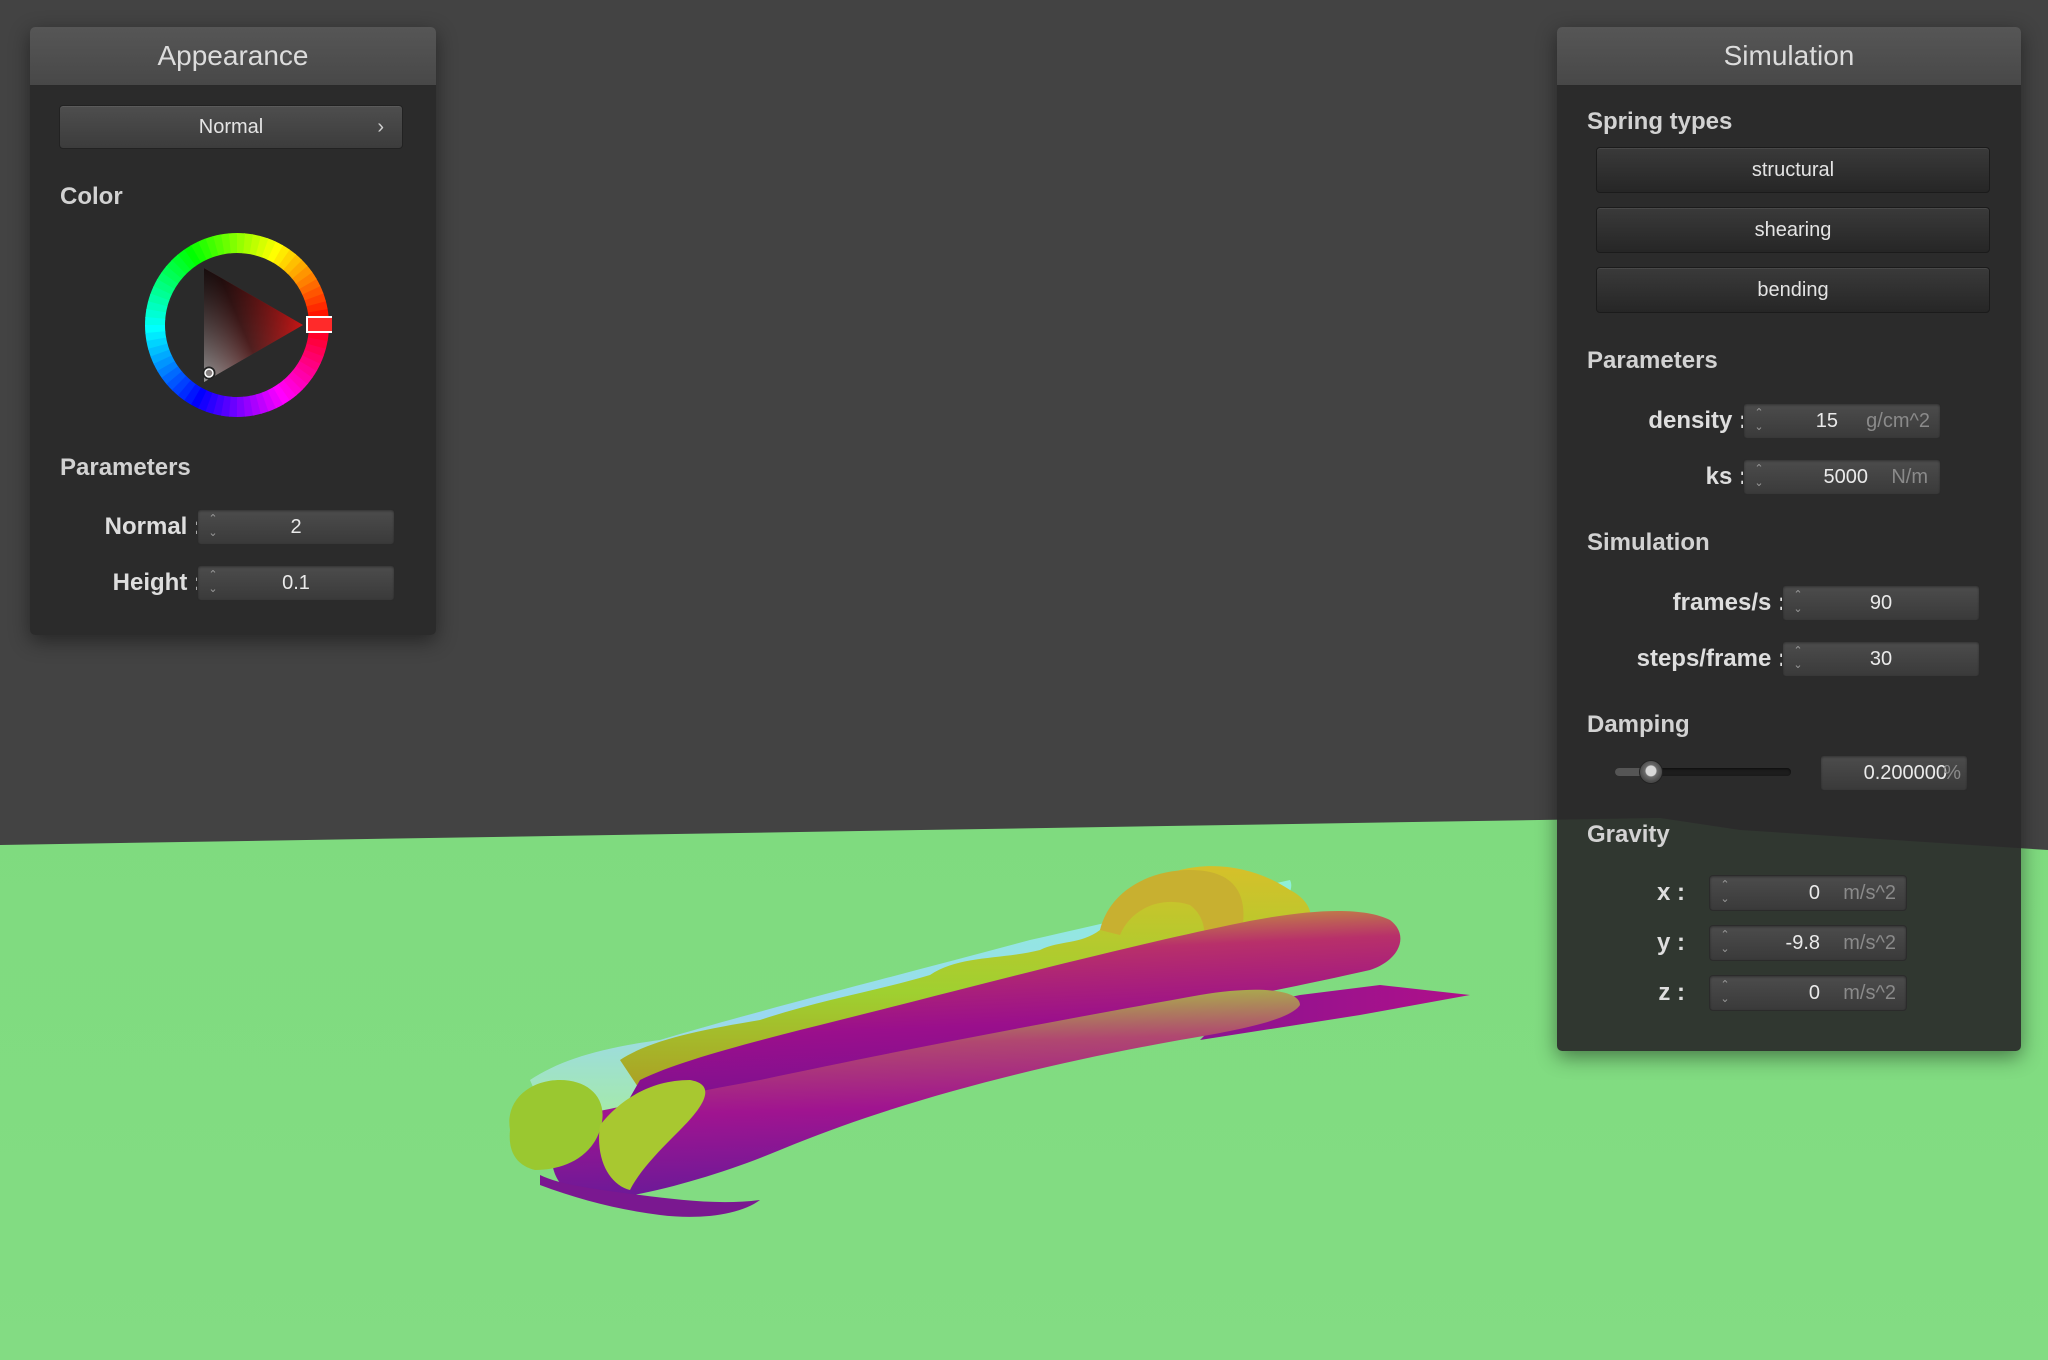 This screenshot has height=1360, width=2048. Describe the element at coordinates (1660, 121) in the screenshot. I see `spring-types-title: Spring types` at that location.